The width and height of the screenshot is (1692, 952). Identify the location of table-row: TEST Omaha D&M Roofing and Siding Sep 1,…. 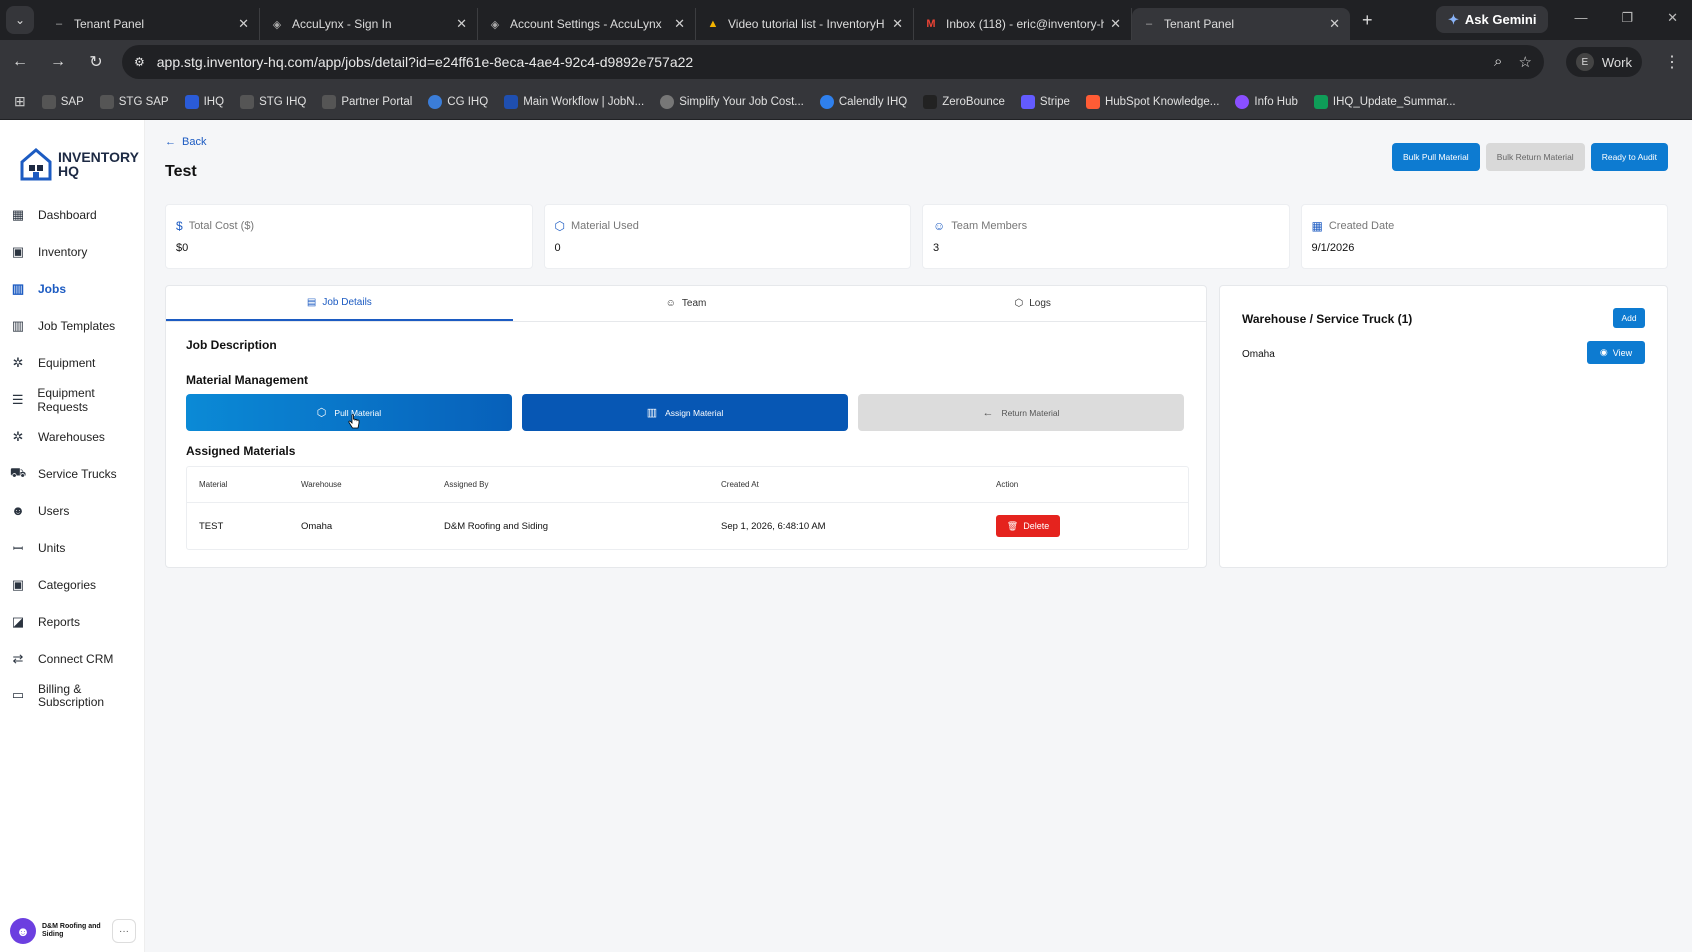
(687, 526).